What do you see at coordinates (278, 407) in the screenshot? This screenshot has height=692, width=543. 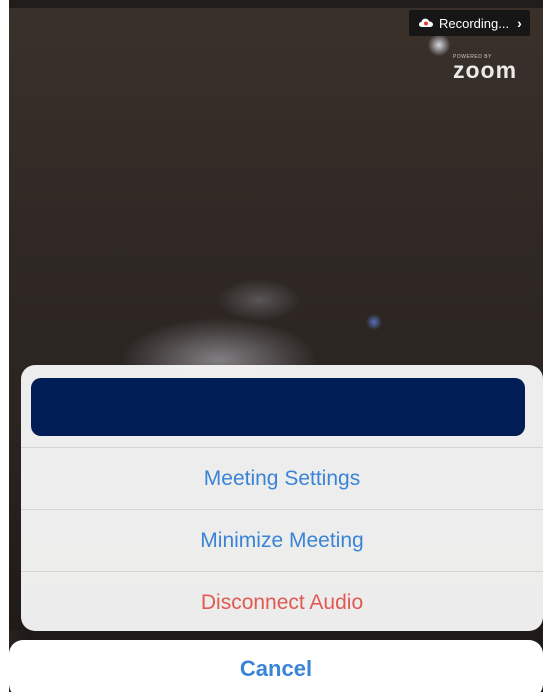 I see `redacted-header` at bounding box center [278, 407].